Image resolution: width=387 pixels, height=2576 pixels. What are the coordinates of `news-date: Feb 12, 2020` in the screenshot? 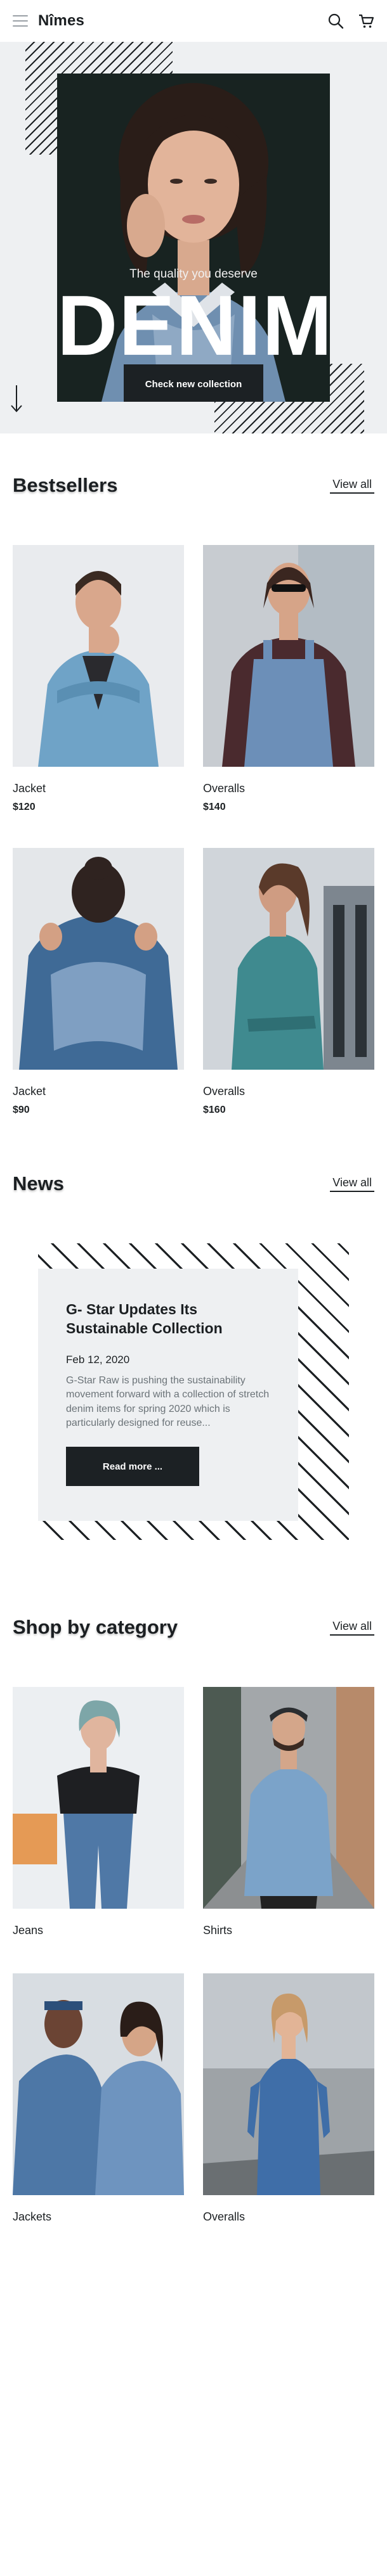 It's located at (98, 1359).